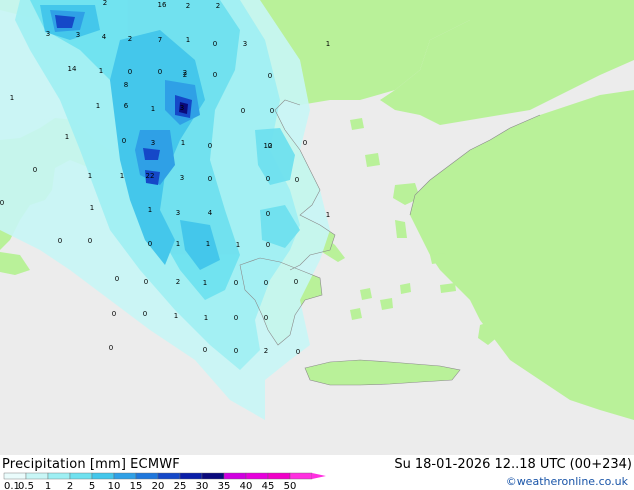 The image size is (634, 490). What do you see at coordinates (158, 485) in the screenshot?
I see `legend-tick-label: 20` at bounding box center [158, 485].